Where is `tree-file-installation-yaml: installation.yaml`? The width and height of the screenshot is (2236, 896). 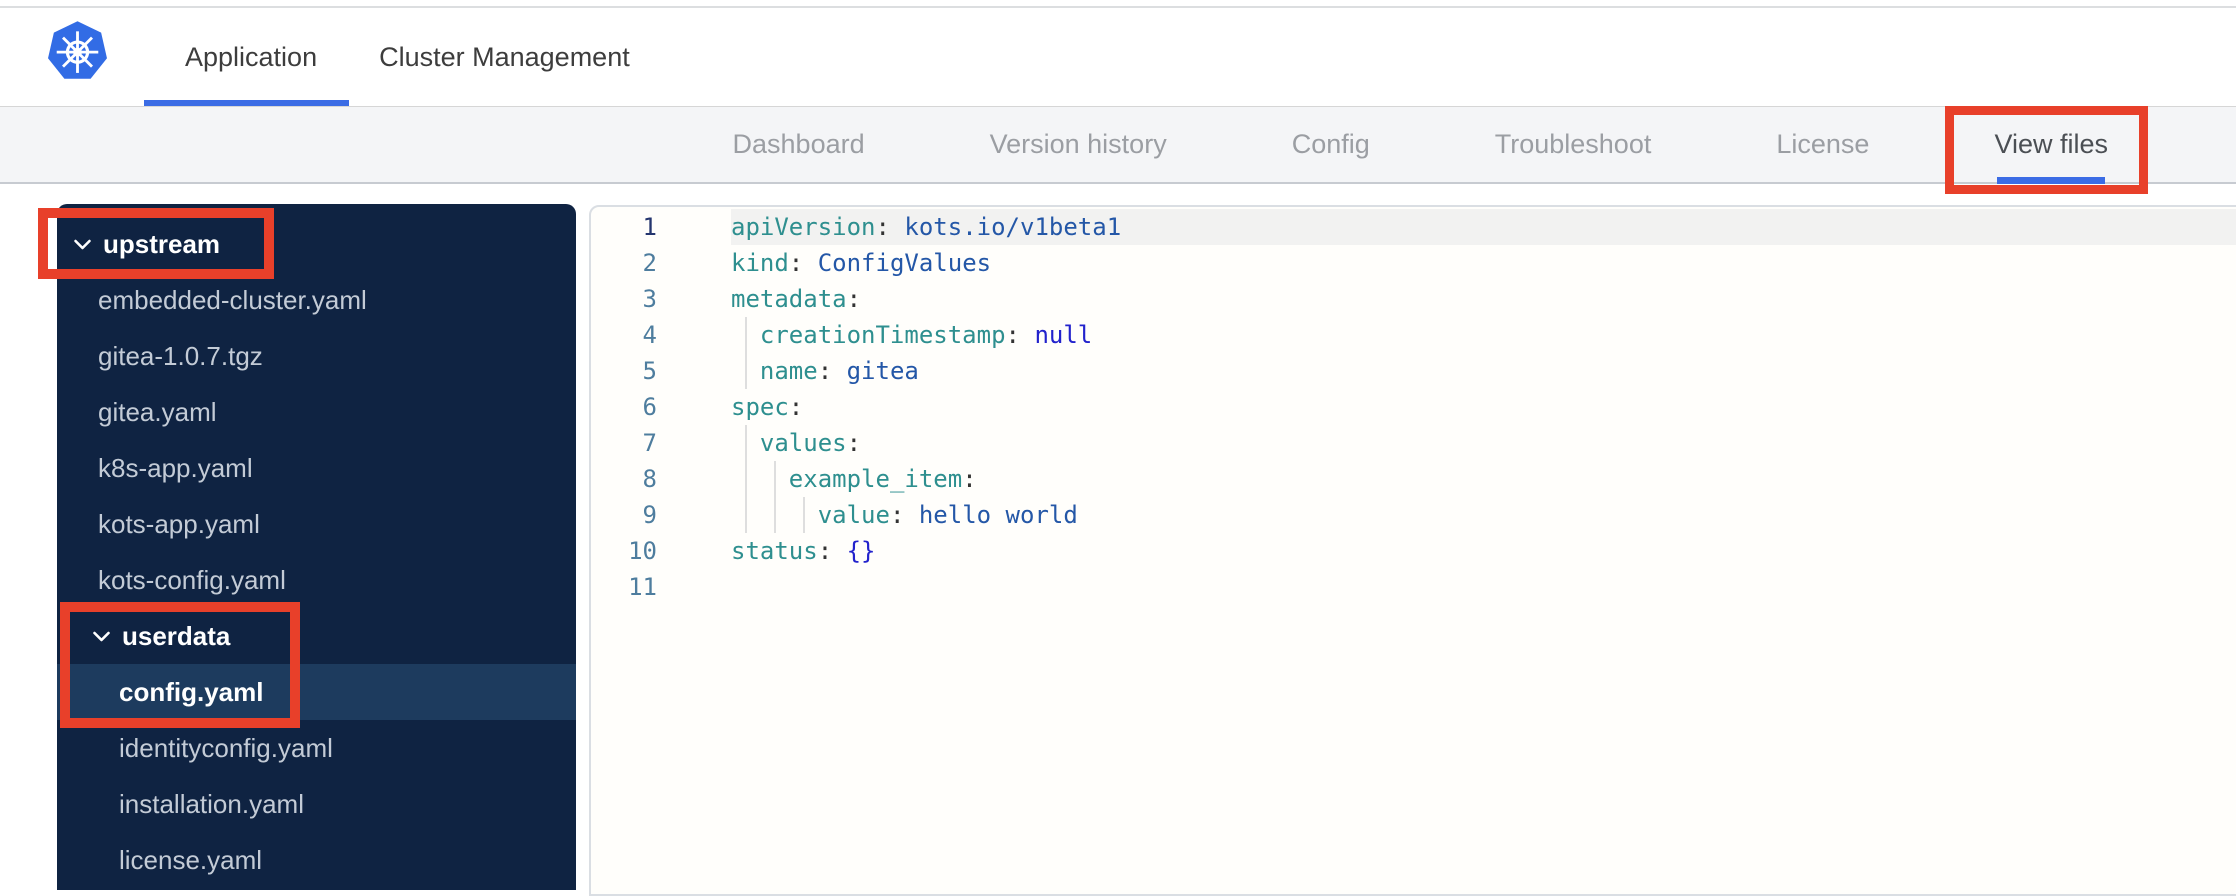
tree-file-installation-yaml: installation.yaml is located at coordinates (316, 804).